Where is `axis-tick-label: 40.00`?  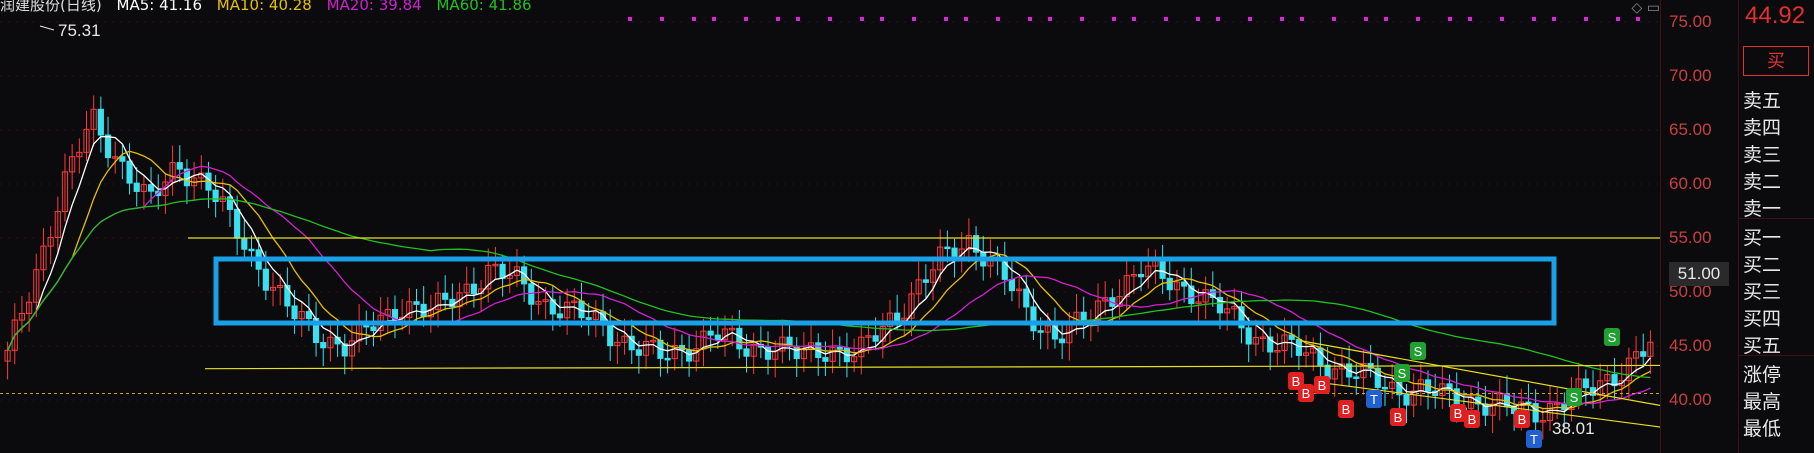 axis-tick-label: 40.00 is located at coordinates (1690, 399).